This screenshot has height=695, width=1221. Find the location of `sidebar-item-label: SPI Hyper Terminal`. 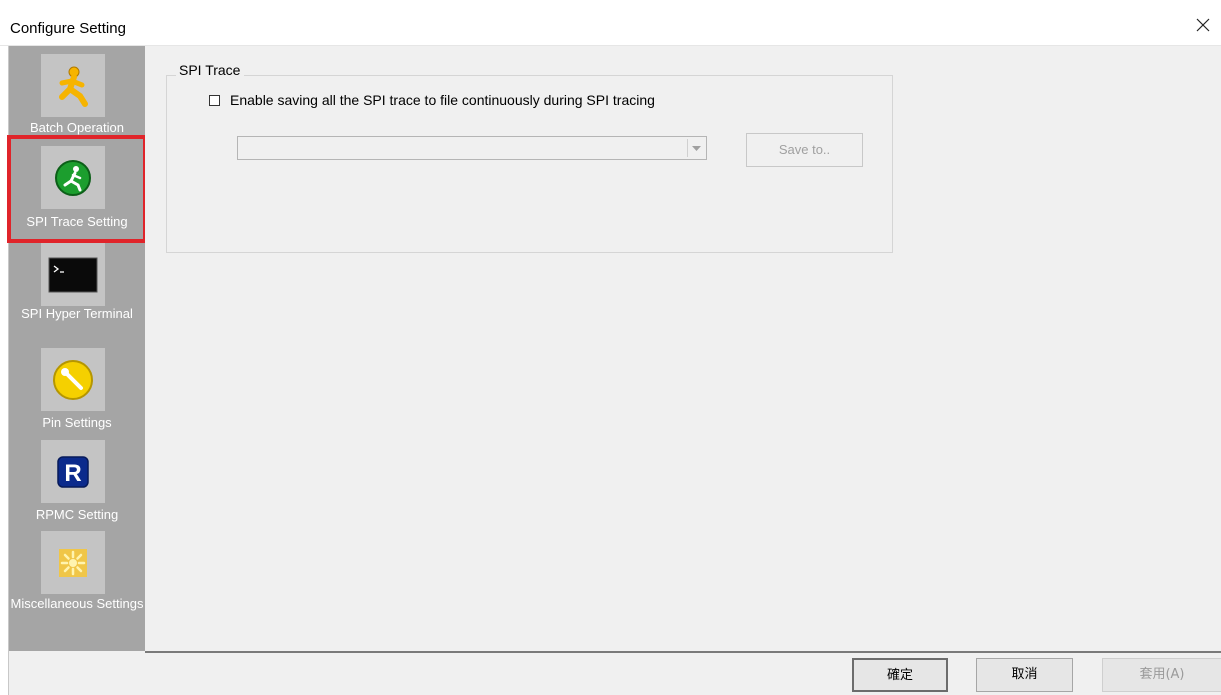

sidebar-item-label: SPI Hyper Terminal is located at coordinates (77, 313).